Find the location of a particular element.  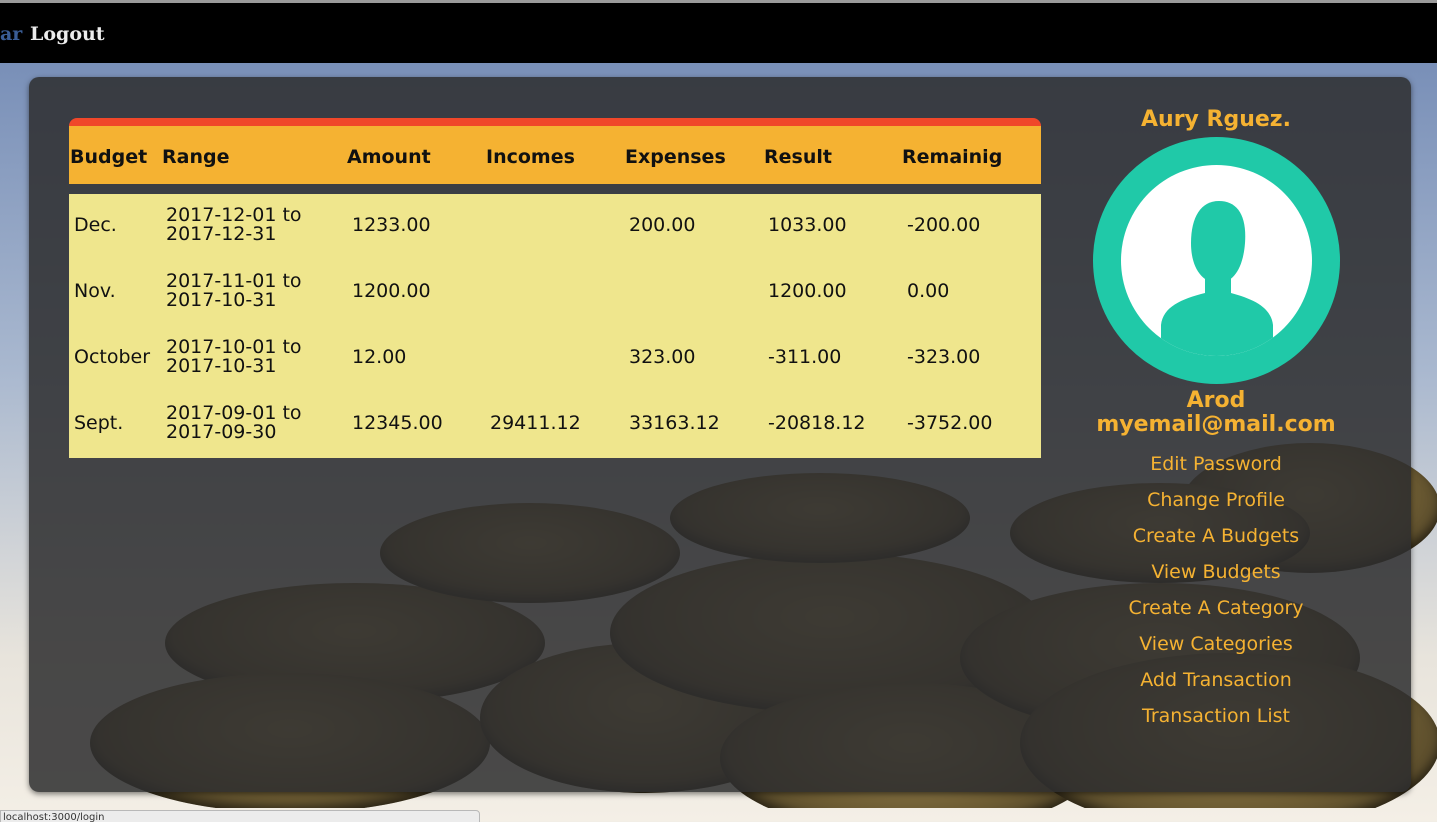

cell-result: -20818.12 is located at coordinates (817, 423).